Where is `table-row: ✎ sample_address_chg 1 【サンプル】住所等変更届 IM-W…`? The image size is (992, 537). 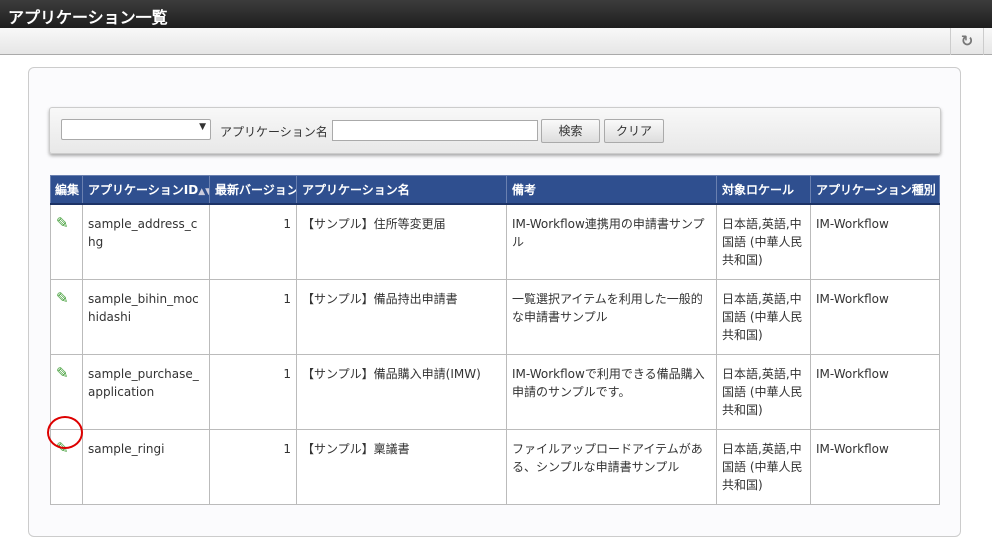
table-row: ✎ sample_address_chg 1 【サンプル】住所等変更届 IM-W… is located at coordinates (495, 241).